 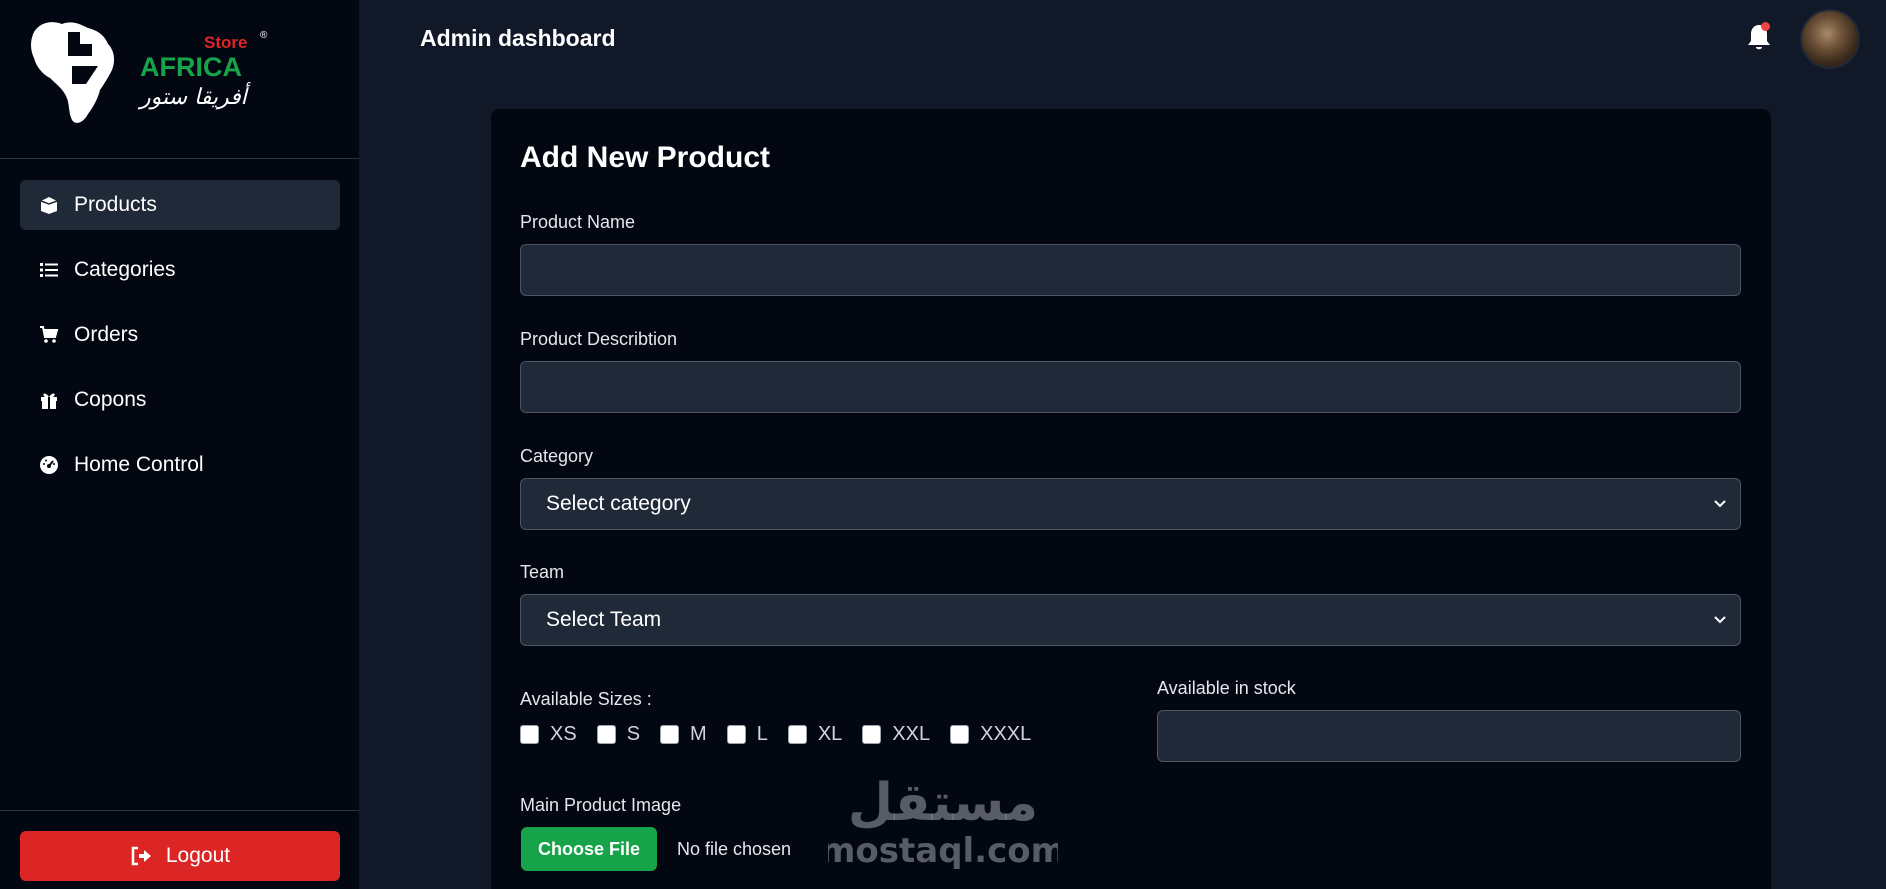 What do you see at coordinates (1130, 620) in the screenshot?
I see `team-select: Select Team` at bounding box center [1130, 620].